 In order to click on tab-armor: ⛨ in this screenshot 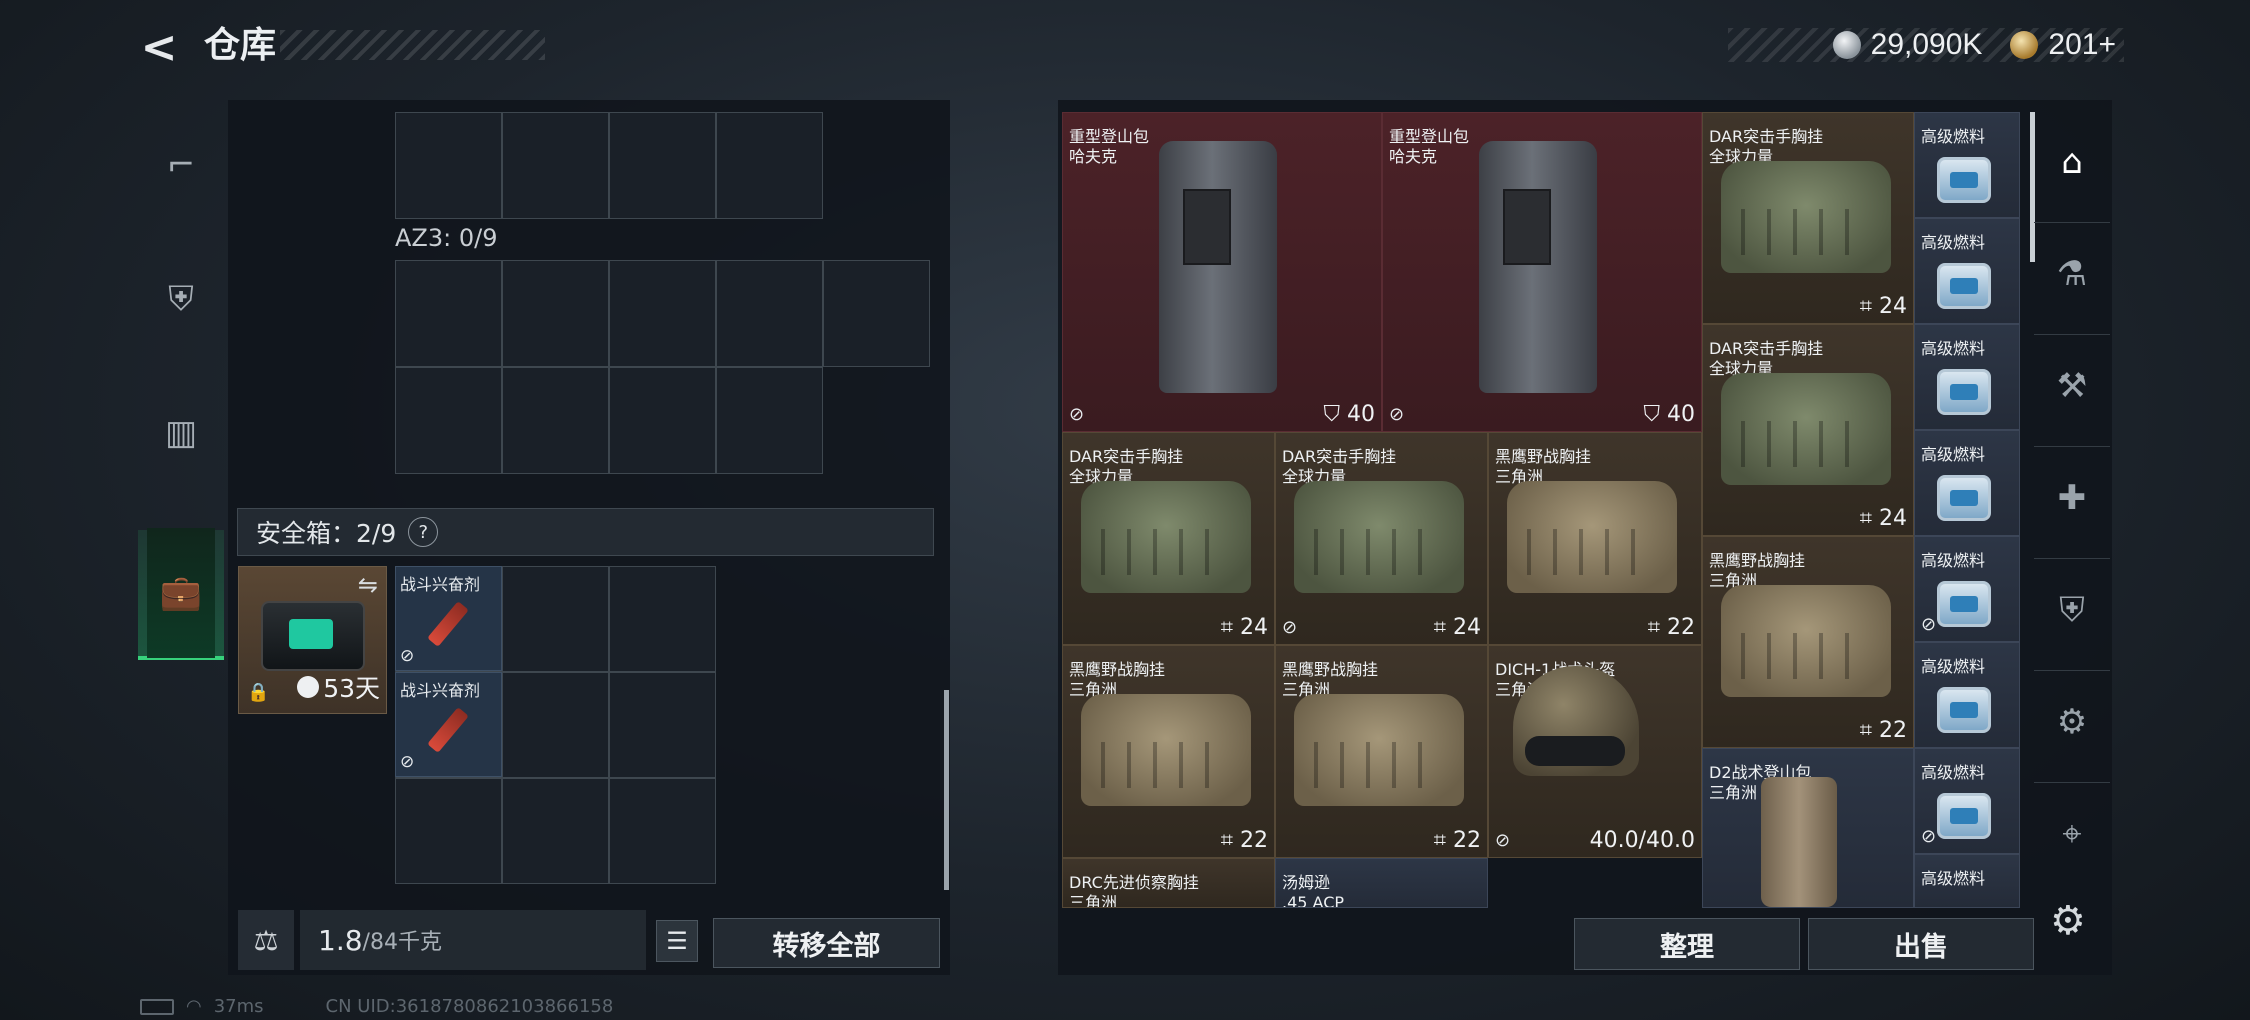, I will do `click(181, 299)`.